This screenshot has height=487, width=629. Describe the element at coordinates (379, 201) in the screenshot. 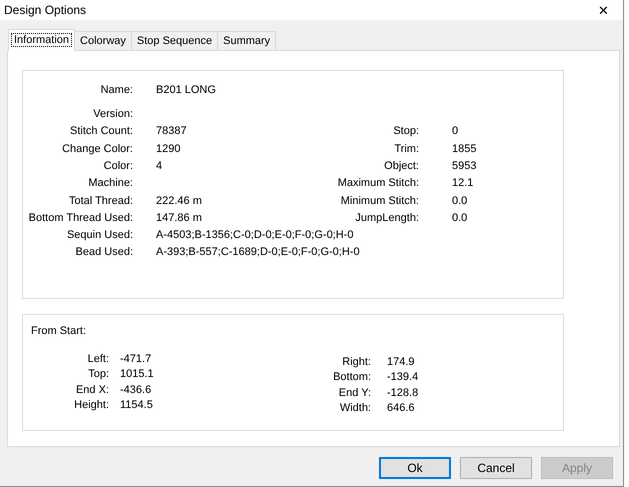

I see `field-label: Minimum Stitch:` at that location.